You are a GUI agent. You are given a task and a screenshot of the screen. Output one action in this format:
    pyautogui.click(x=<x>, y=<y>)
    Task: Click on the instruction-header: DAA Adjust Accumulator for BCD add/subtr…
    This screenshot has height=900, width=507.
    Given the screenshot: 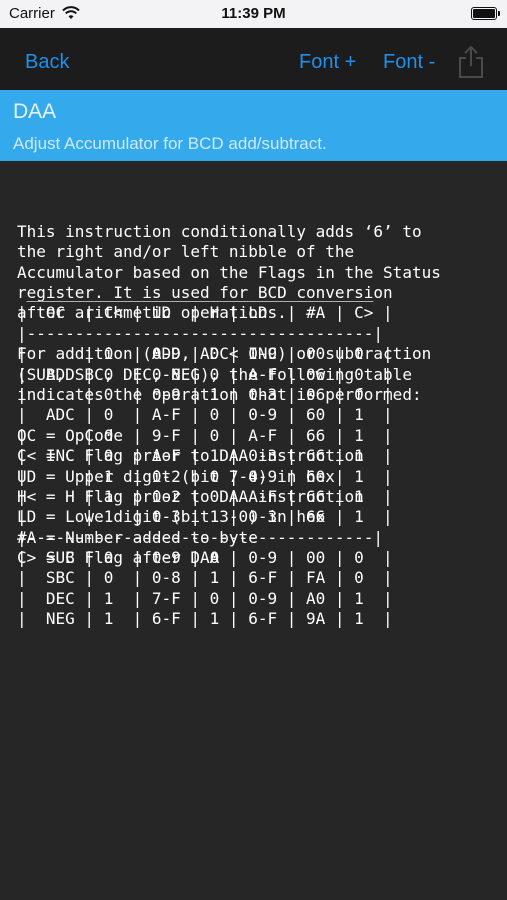 What is the action you would take?
    pyautogui.click(x=253, y=125)
    